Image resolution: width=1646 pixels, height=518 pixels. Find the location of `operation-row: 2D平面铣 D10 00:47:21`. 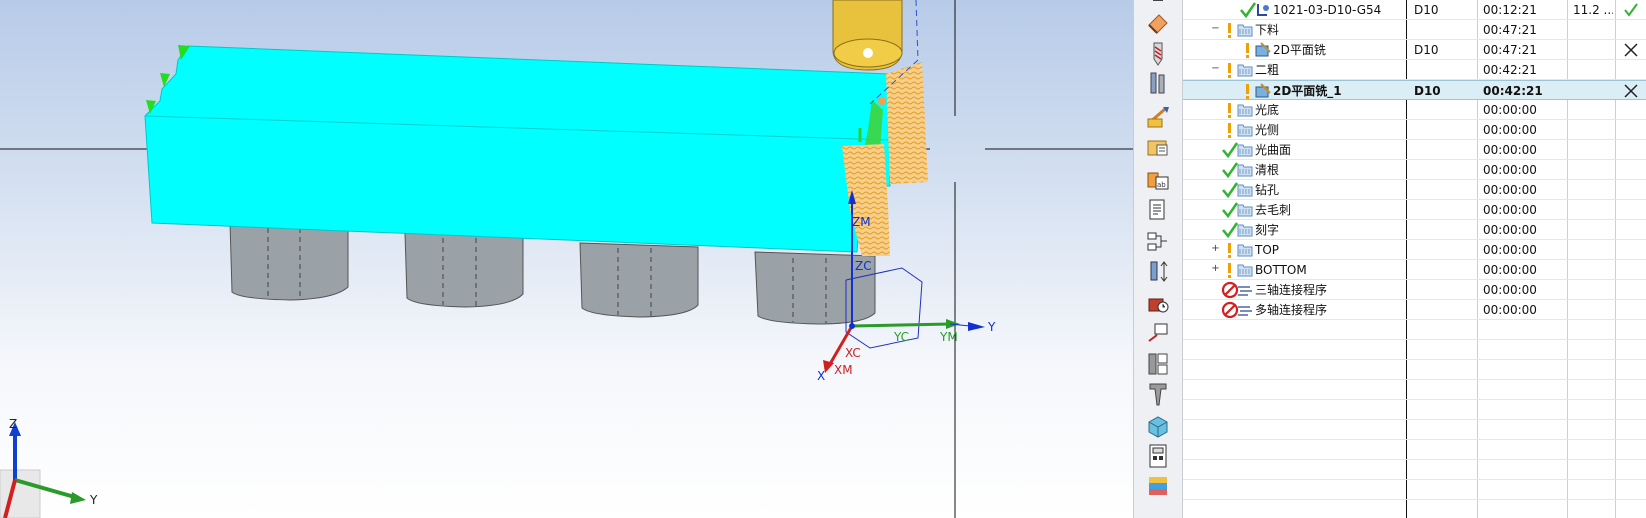

operation-row: 2D平面铣 D10 00:47:21 is located at coordinates (1414, 50).